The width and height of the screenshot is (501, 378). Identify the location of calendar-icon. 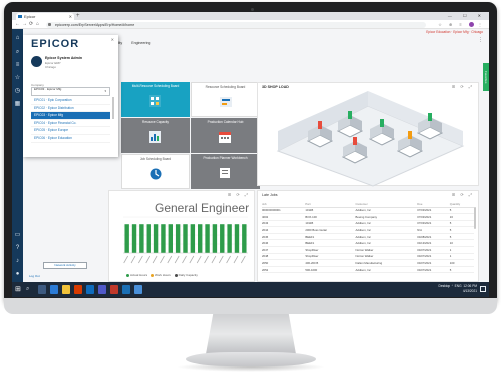
(225, 137).